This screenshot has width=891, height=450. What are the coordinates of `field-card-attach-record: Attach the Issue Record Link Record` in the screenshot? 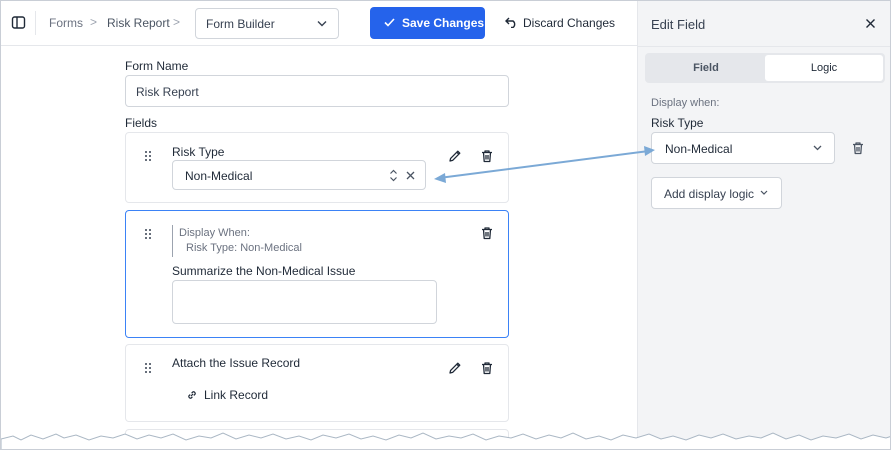 It's located at (317, 383).